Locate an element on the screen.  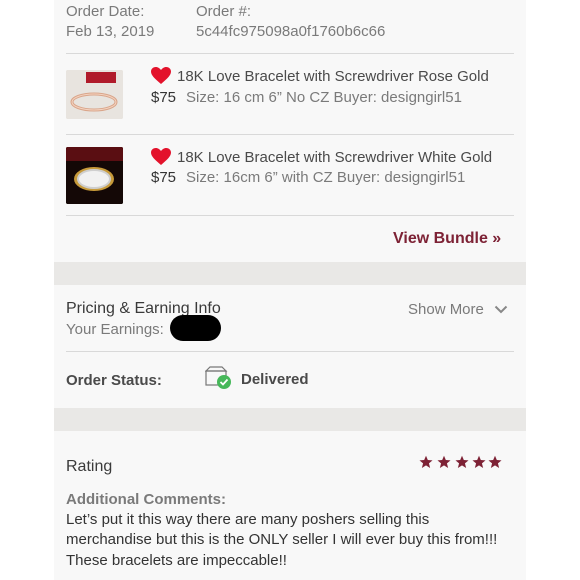
chevron-down-icon is located at coordinates (501, 309).